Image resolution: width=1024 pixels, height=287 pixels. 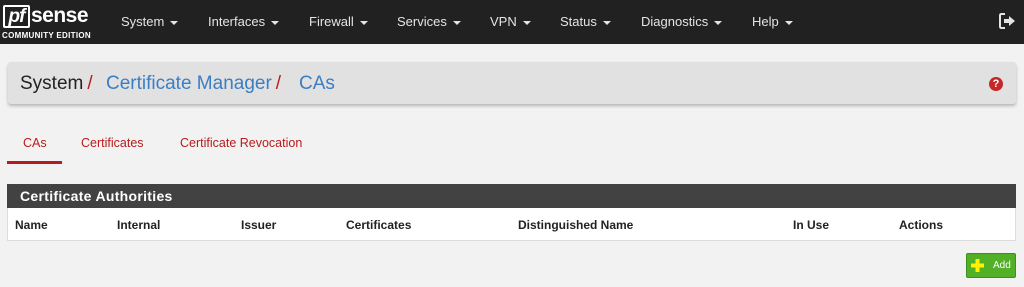 I want to click on nav-menu-help: Help, so click(x=772, y=22).